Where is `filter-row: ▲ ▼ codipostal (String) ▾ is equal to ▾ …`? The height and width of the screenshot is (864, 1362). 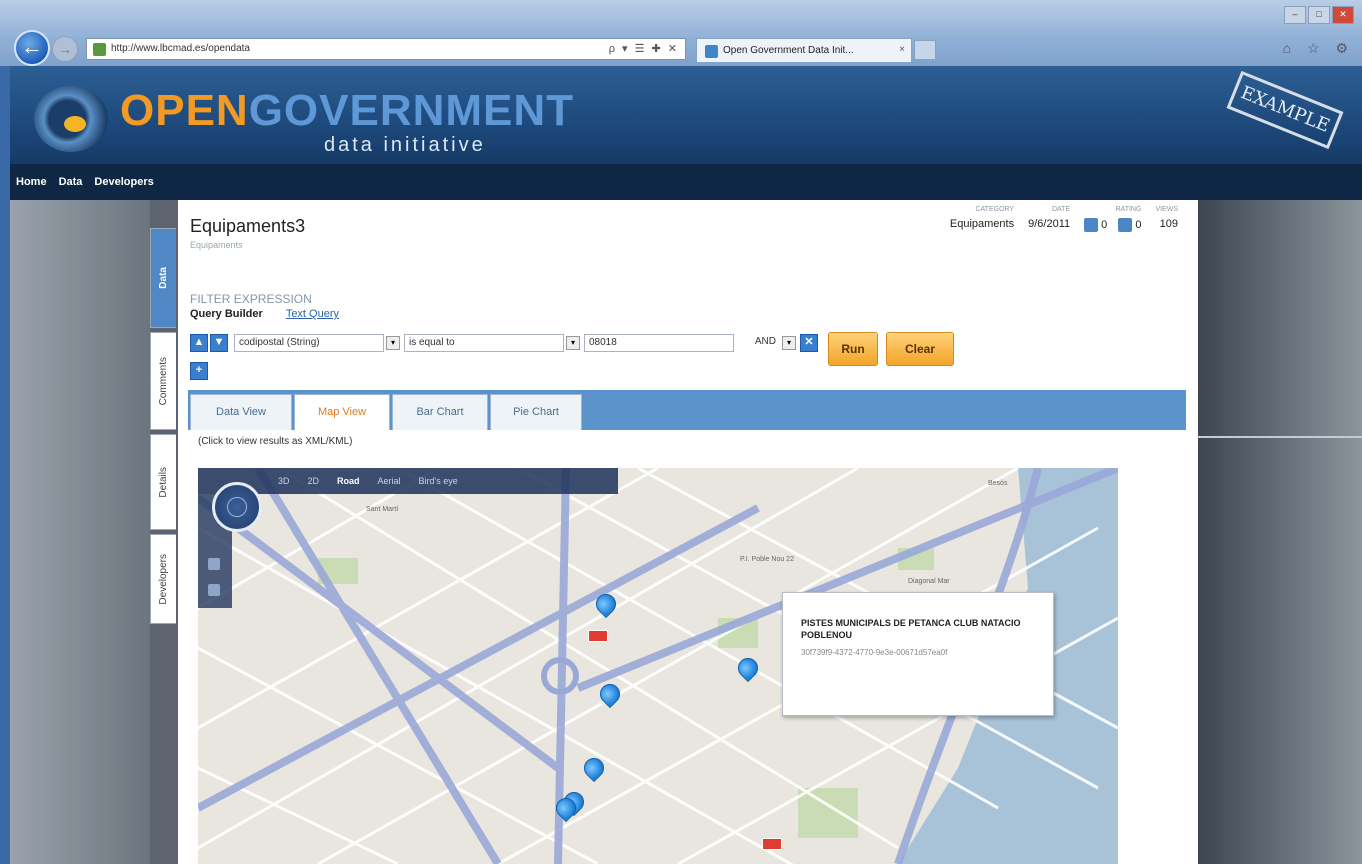
filter-row: ▲ ▼ codipostal (String) ▾ is equal to ▾ … is located at coordinates (690, 349).